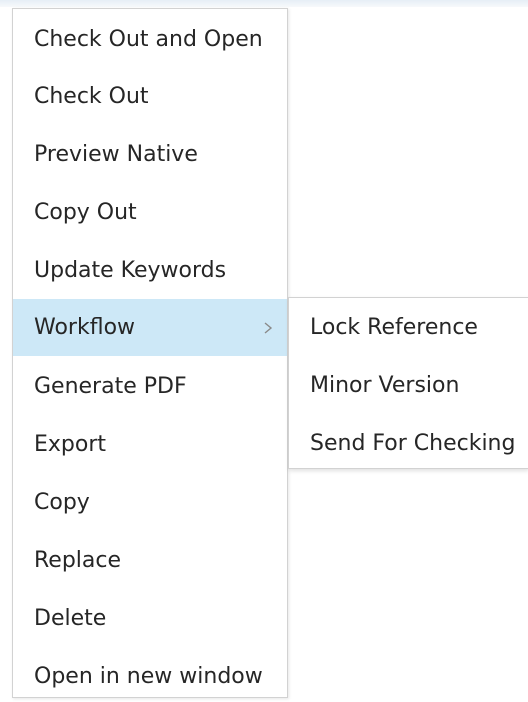 This screenshot has height=702, width=528. I want to click on chevron-right-icon, so click(268, 327).